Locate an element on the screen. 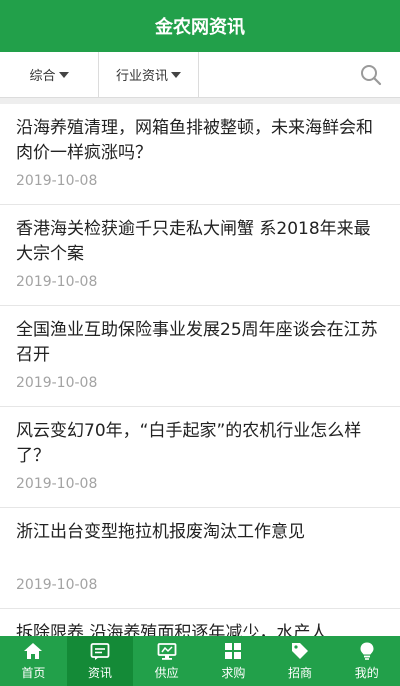 The image size is (400, 686). tab-home: 首页 is located at coordinates (33, 661).